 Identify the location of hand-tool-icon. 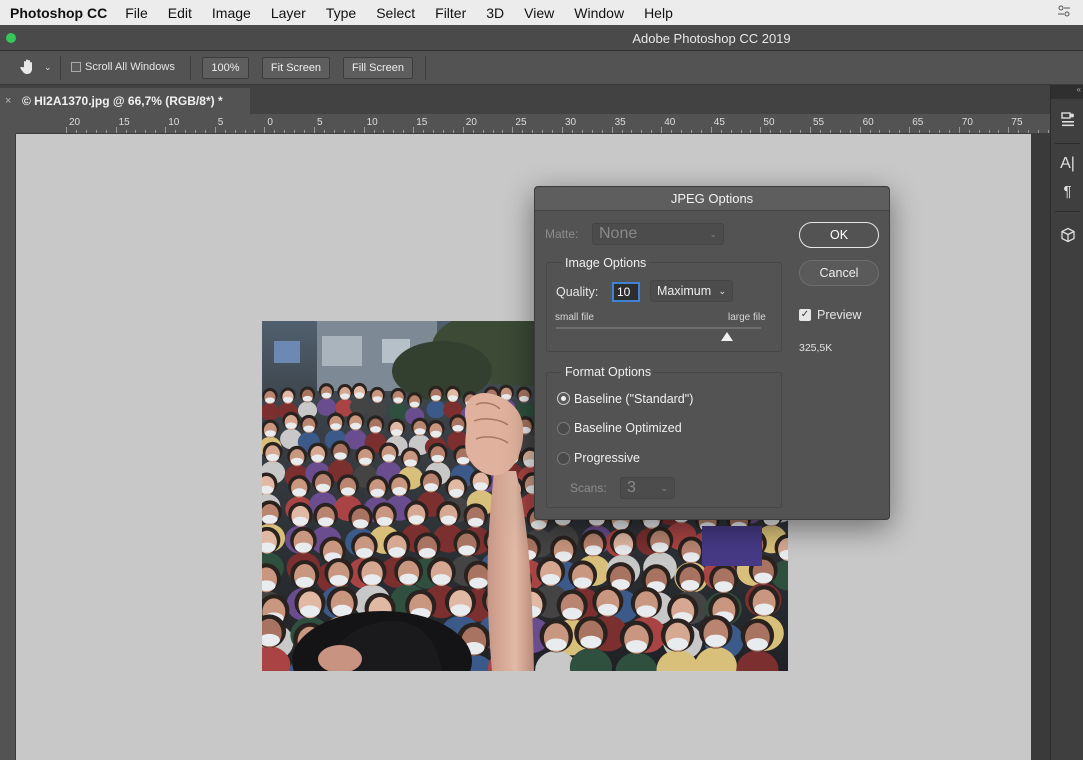
(28, 67).